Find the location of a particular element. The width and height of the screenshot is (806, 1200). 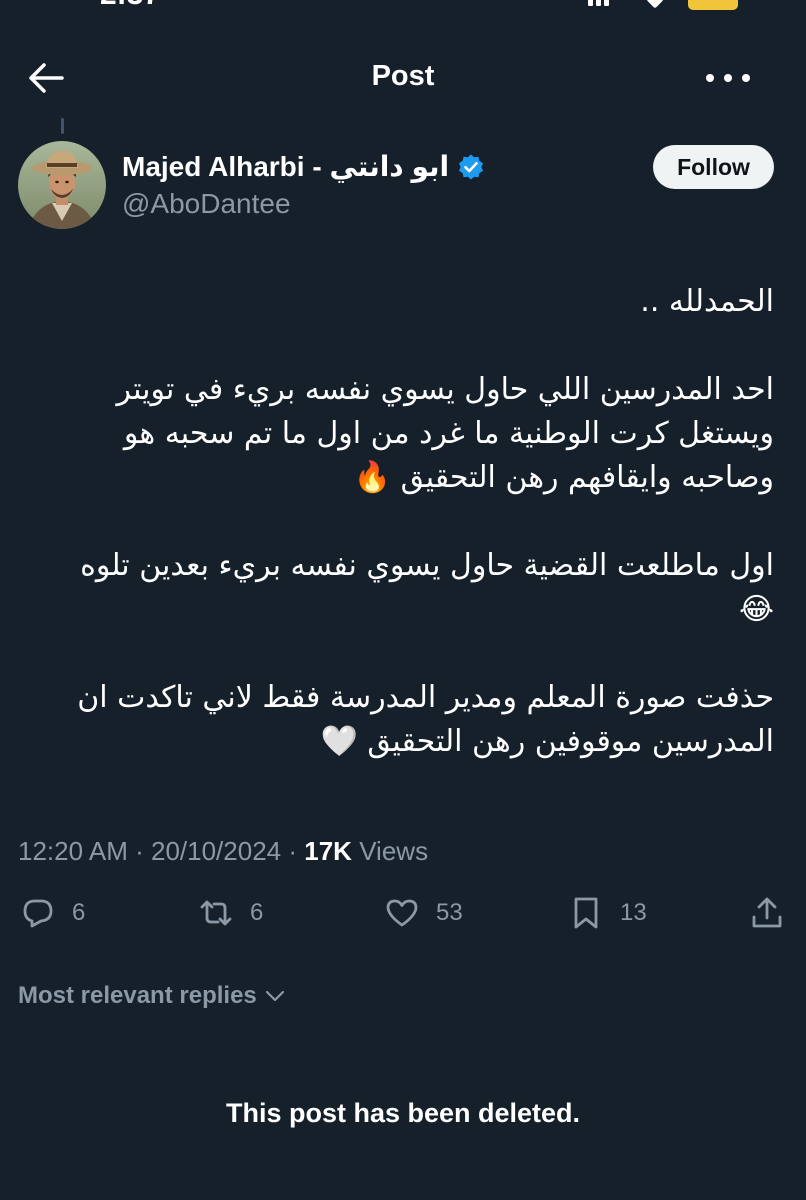

follow-button: Follow is located at coordinates (713, 167).